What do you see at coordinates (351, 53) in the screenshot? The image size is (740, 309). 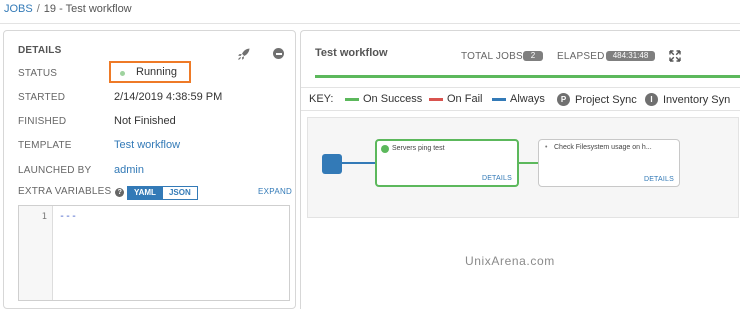 I see `workflow-title: Test workflow` at bounding box center [351, 53].